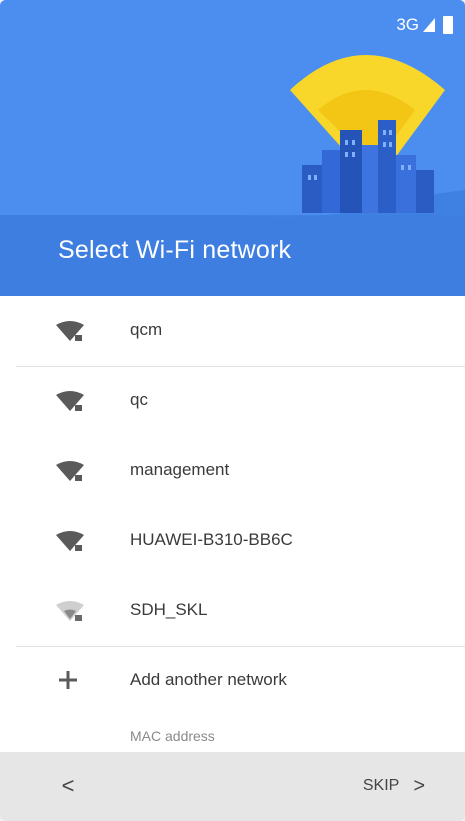 The height and width of the screenshot is (821, 465). I want to click on network-row-huawei: HUAWEI-B310-BB6C, so click(232, 541).